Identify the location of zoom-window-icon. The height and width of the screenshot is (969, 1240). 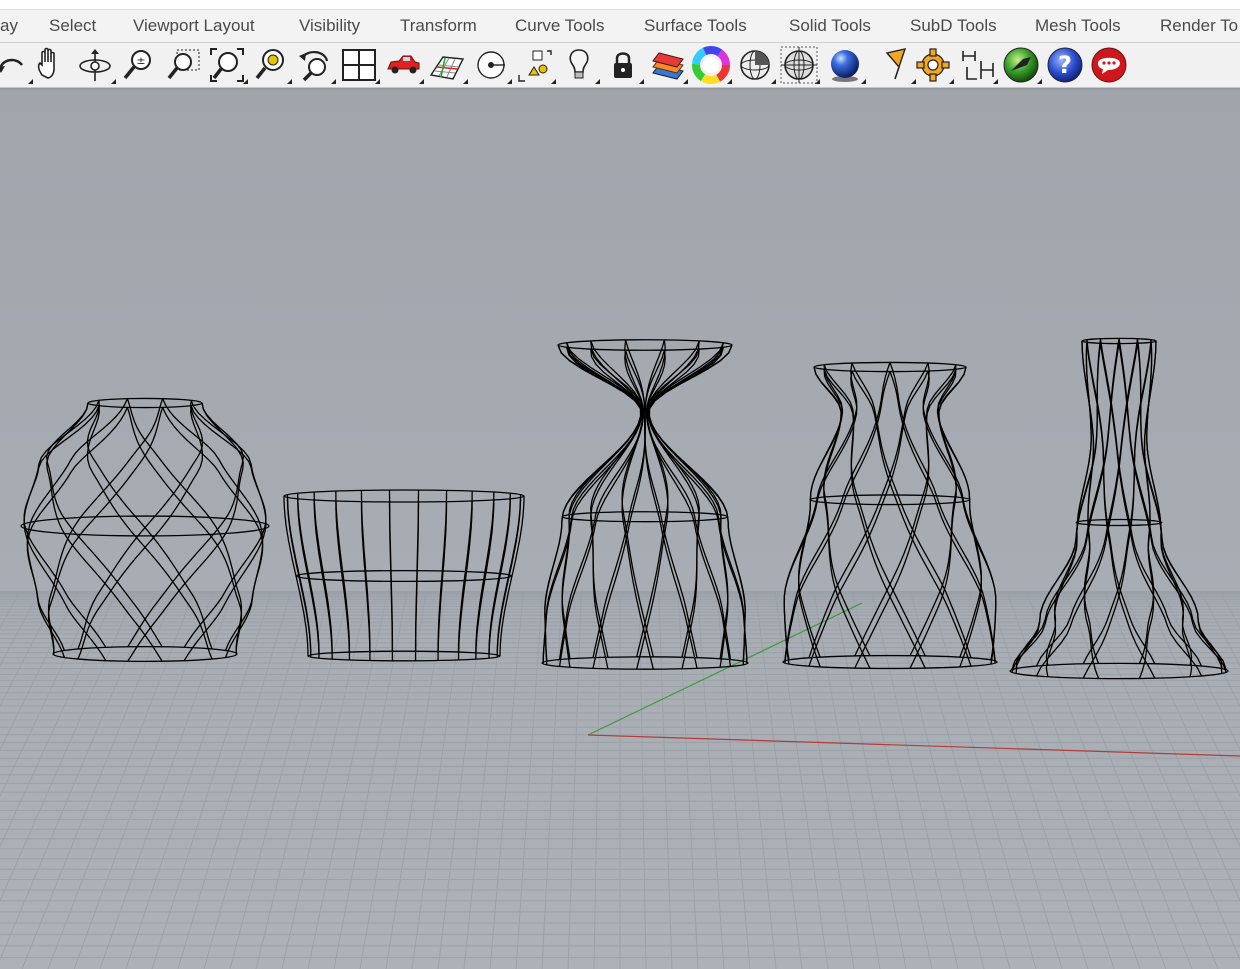
(183, 65).